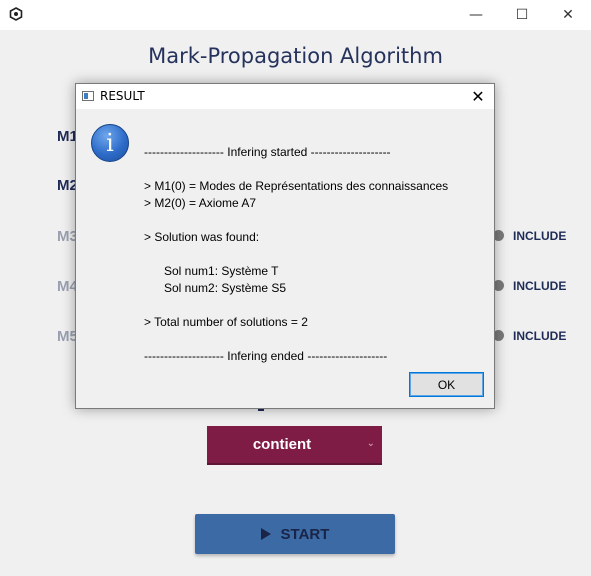 Image resolution: width=591 pixels, height=576 pixels. What do you see at coordinates (478, 96) in the screenshot?
I see `dialog-close-button: ✕` at bounding box center [478, 96].